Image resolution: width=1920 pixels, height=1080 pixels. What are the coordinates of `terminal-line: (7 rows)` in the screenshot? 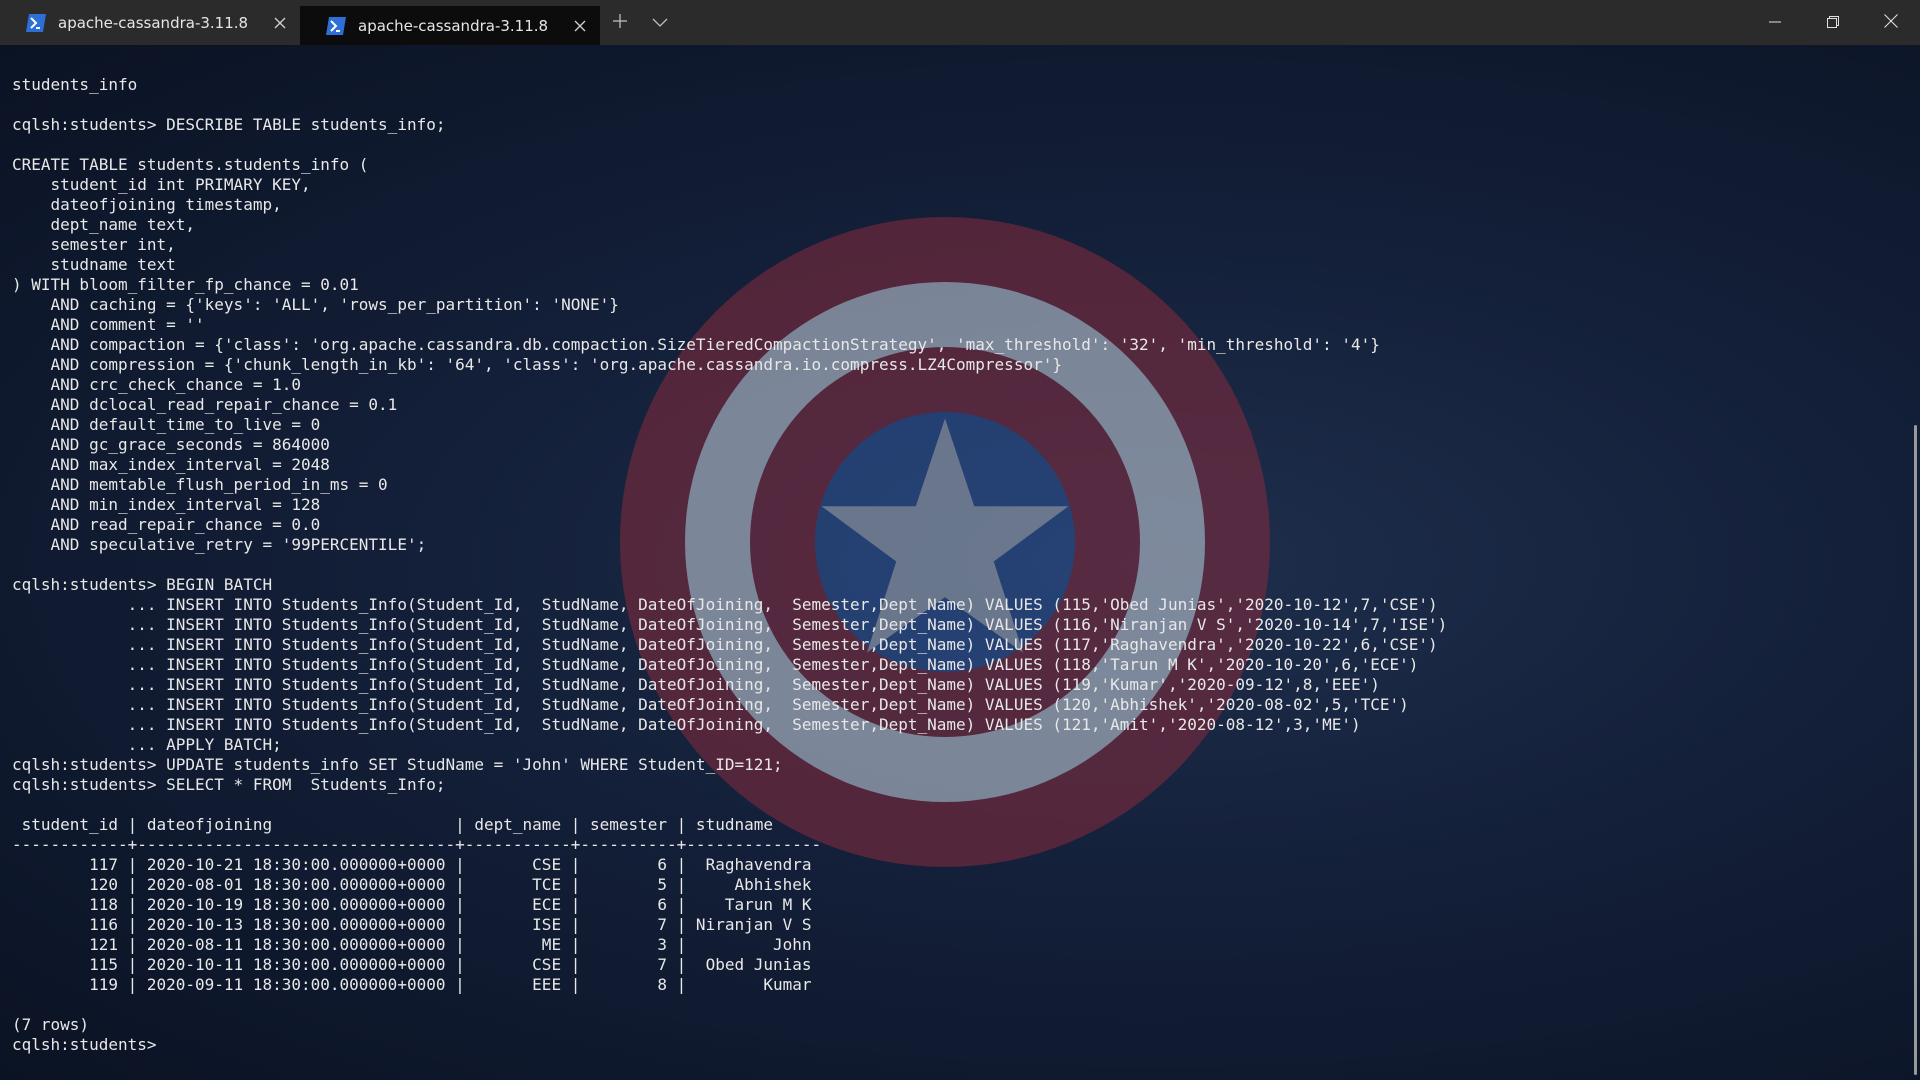 It's located at (51, 1024).